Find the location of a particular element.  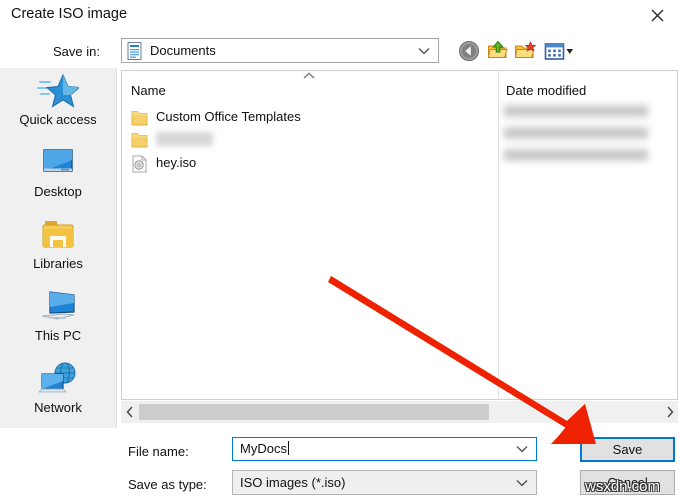

file-name-value: MyDocs is located at coordinates (264, 448).